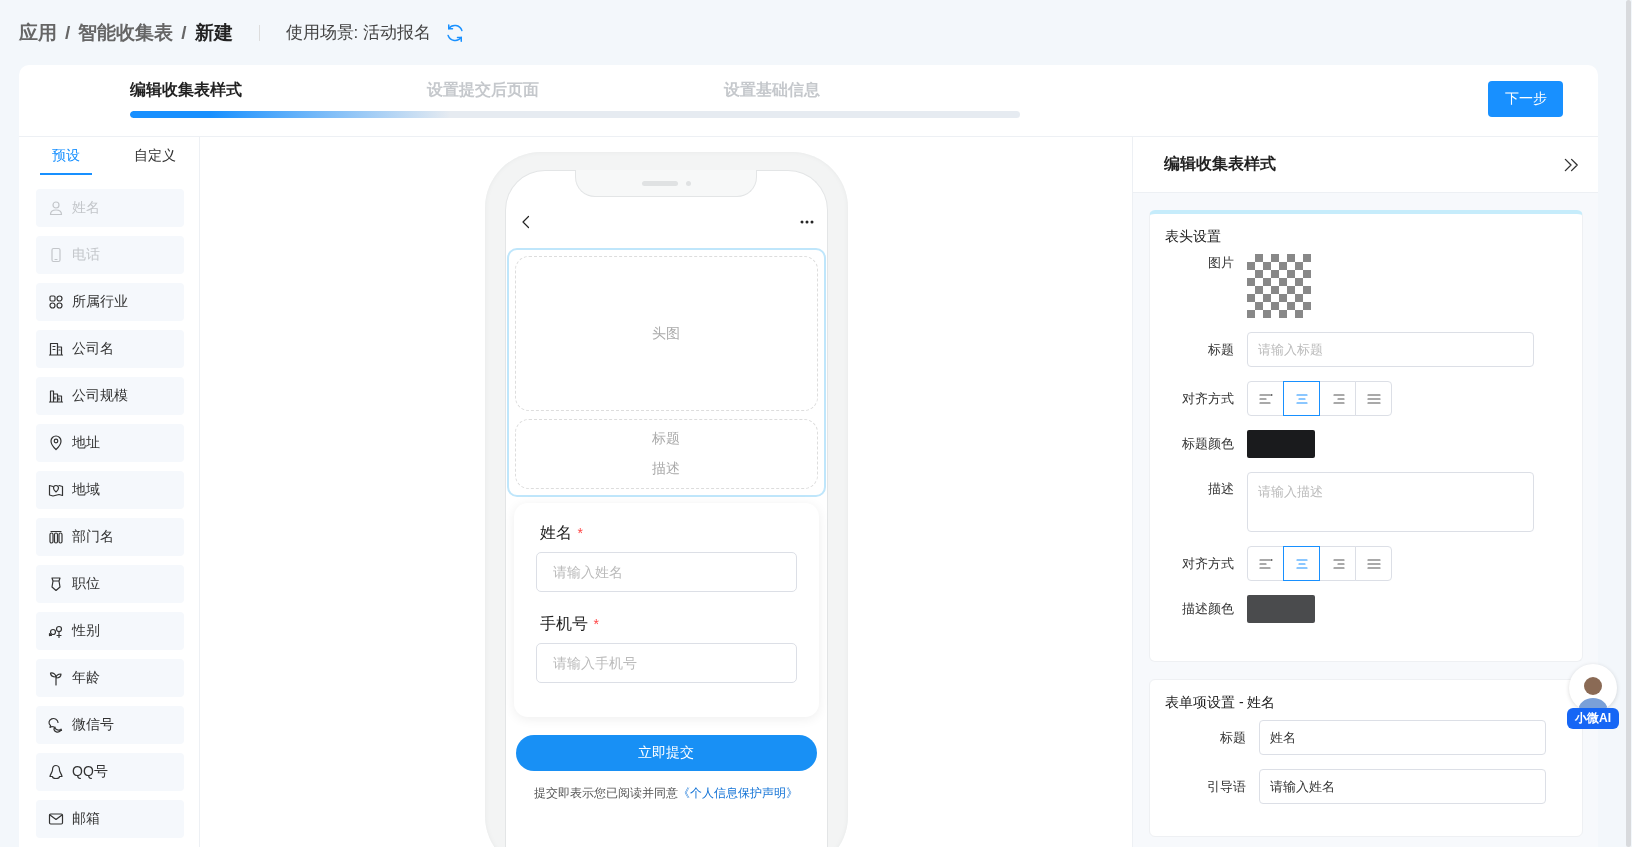  Describe the element at coordinates (56, 443) in the screenshot. I see `location-pin-icon` at that location.